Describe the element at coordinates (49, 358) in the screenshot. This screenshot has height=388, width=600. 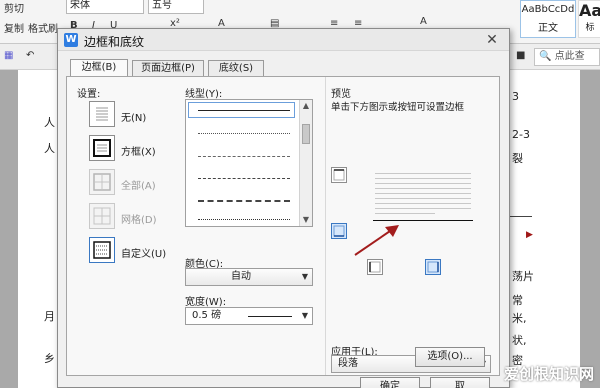
I see `doc-left-mark-4: 乡` at that location.